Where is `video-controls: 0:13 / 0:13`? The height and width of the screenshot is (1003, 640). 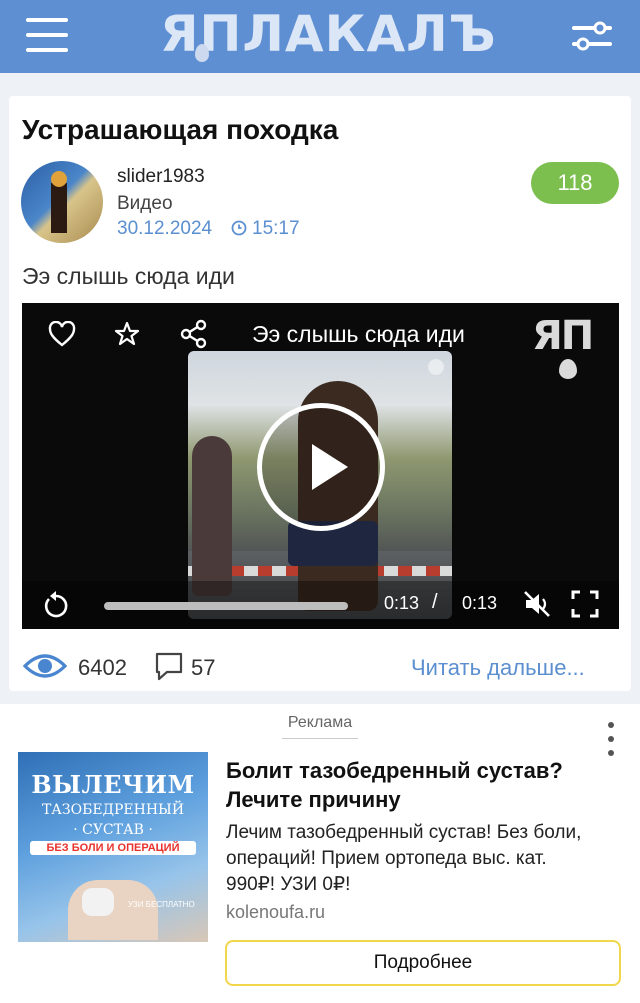 video-controls: 0:13 / 0:13 is located at coordinates (320, 605).